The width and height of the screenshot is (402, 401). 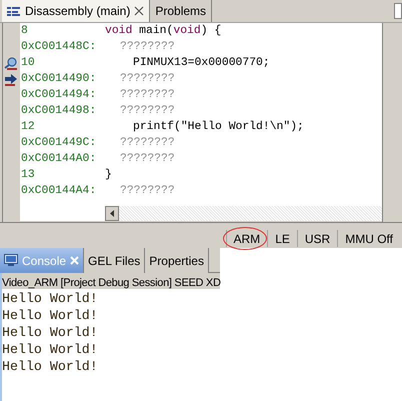 I want to click on status-item: LE, so click(x=282, y=239).